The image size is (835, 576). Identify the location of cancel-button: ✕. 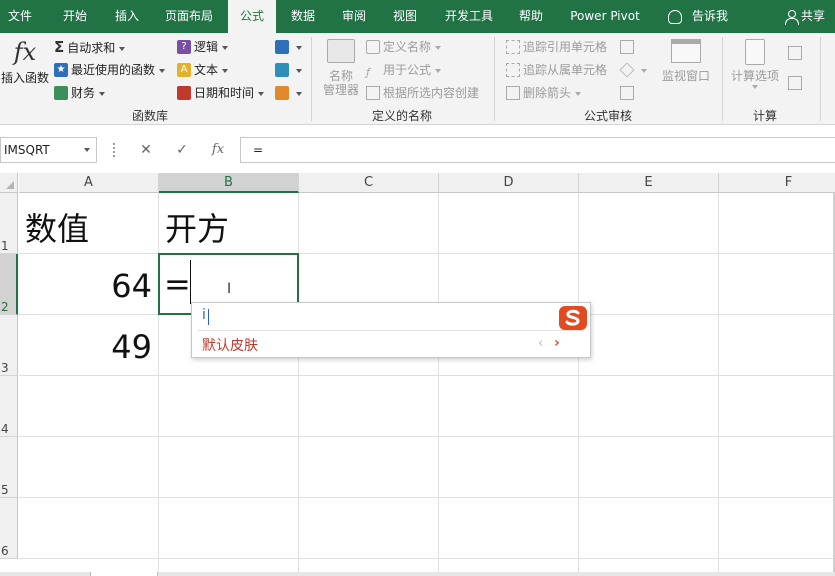
(146, 150).